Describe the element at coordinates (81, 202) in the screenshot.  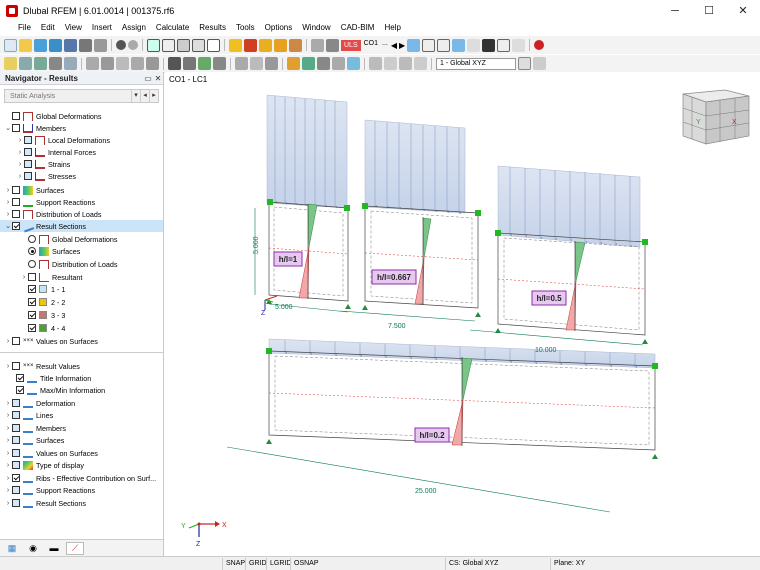
I see `tree-item-support-reactions: › Support Reactions` at that location.